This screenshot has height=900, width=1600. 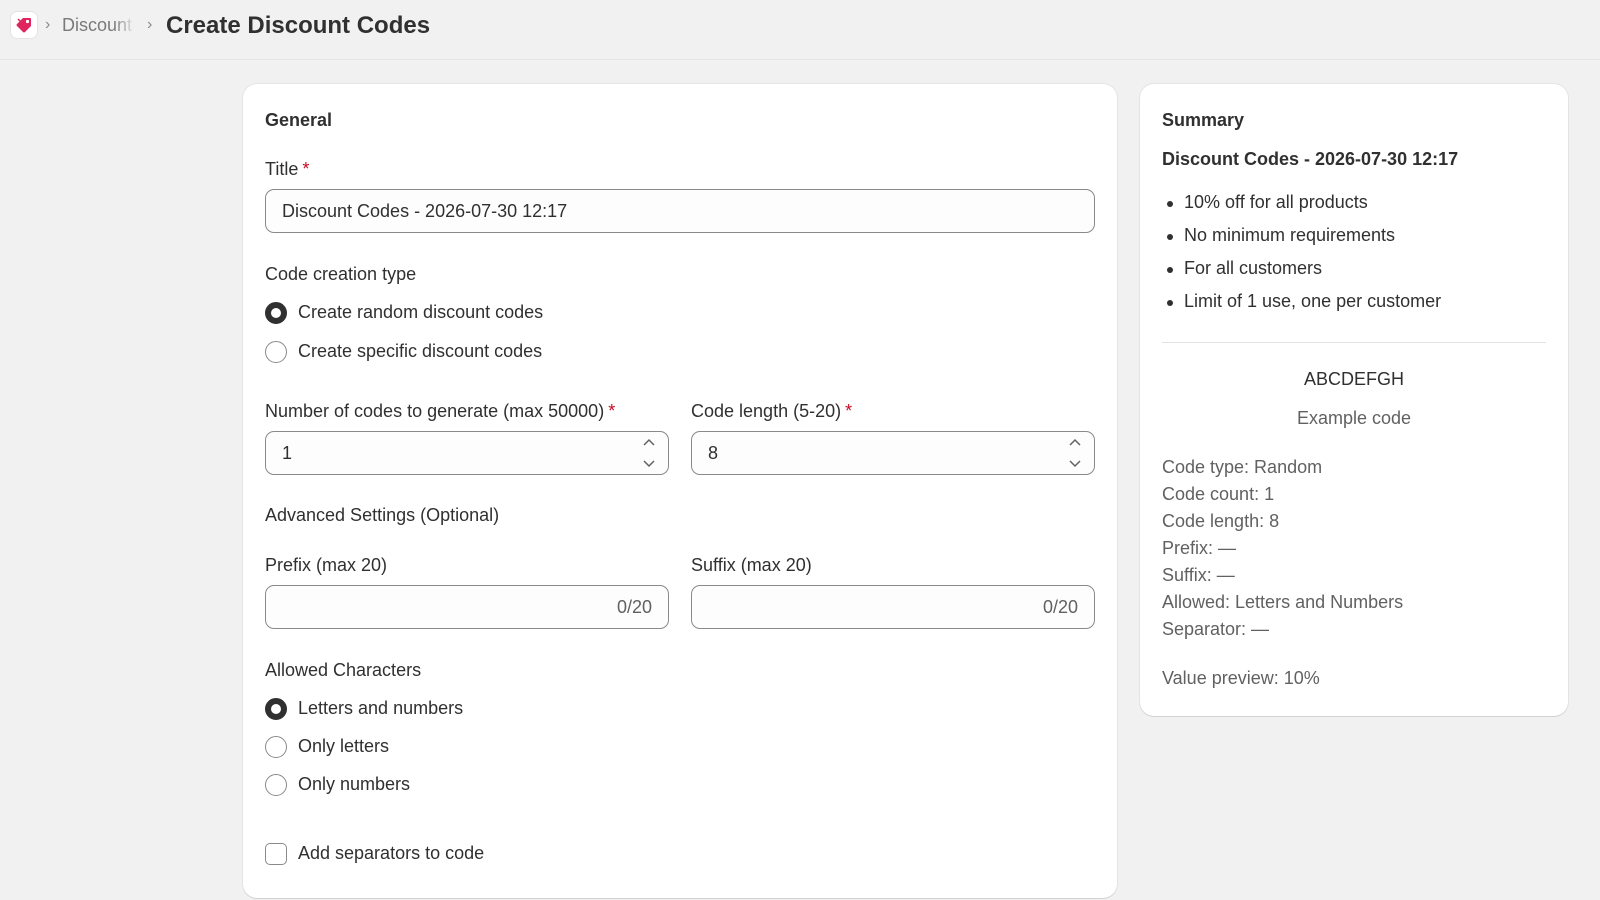 What do you see at coordinates (326, 565) in the screenshot?
I see `prefix-label: Prefix (max 20)` at bounding box center [326, 565].